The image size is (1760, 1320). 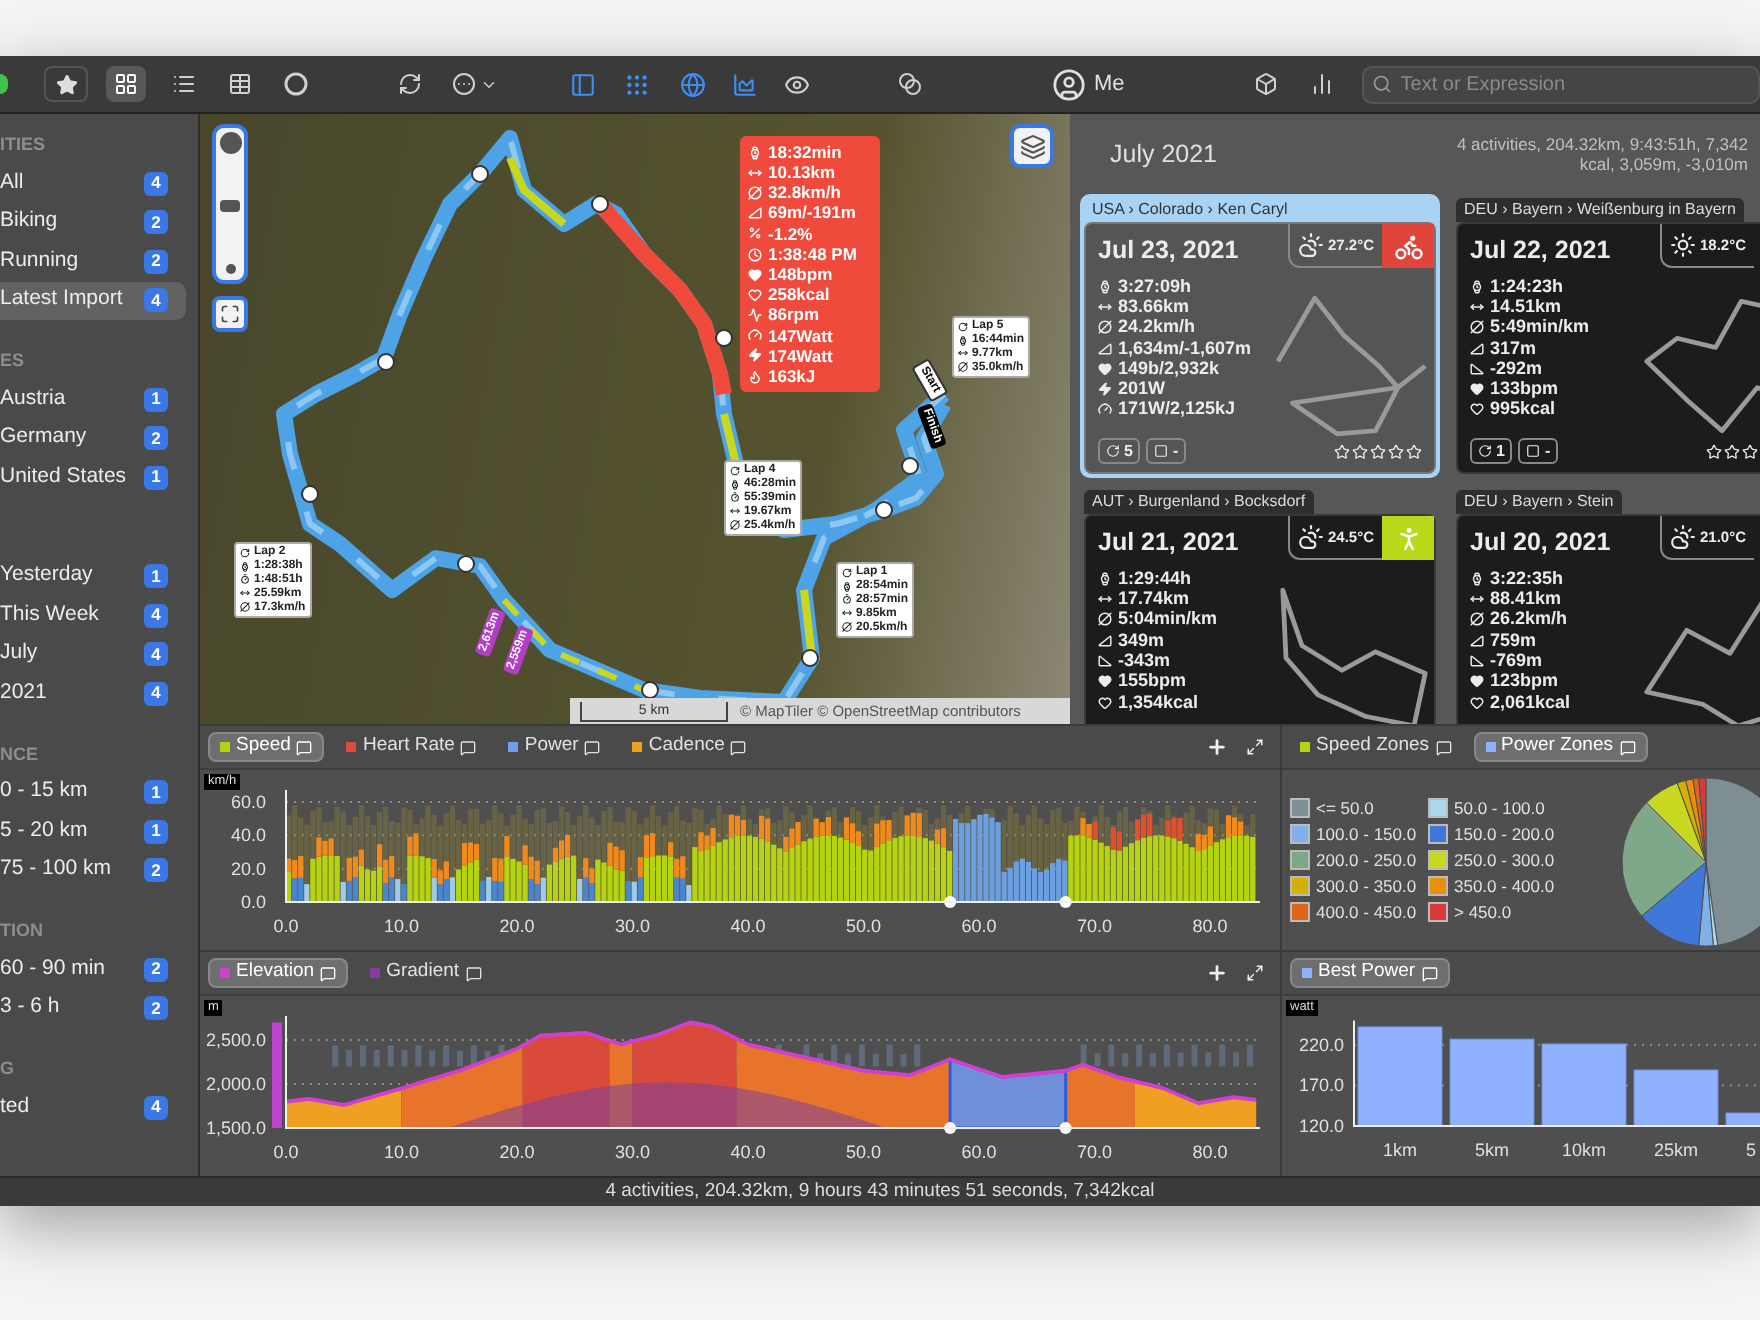 I want to click on sidebar-item: 75 - 100 km 2, so click(x=93, y=870).